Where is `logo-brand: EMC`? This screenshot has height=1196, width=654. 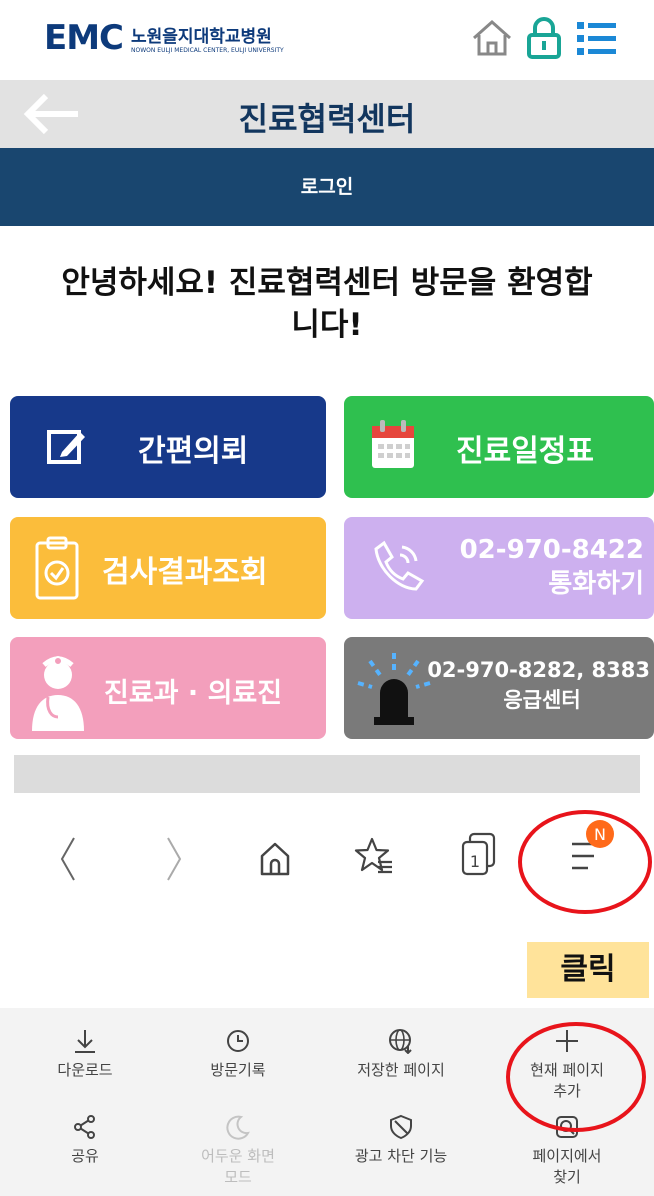 logo-brand: EMC is located at coordinates (84, 38).